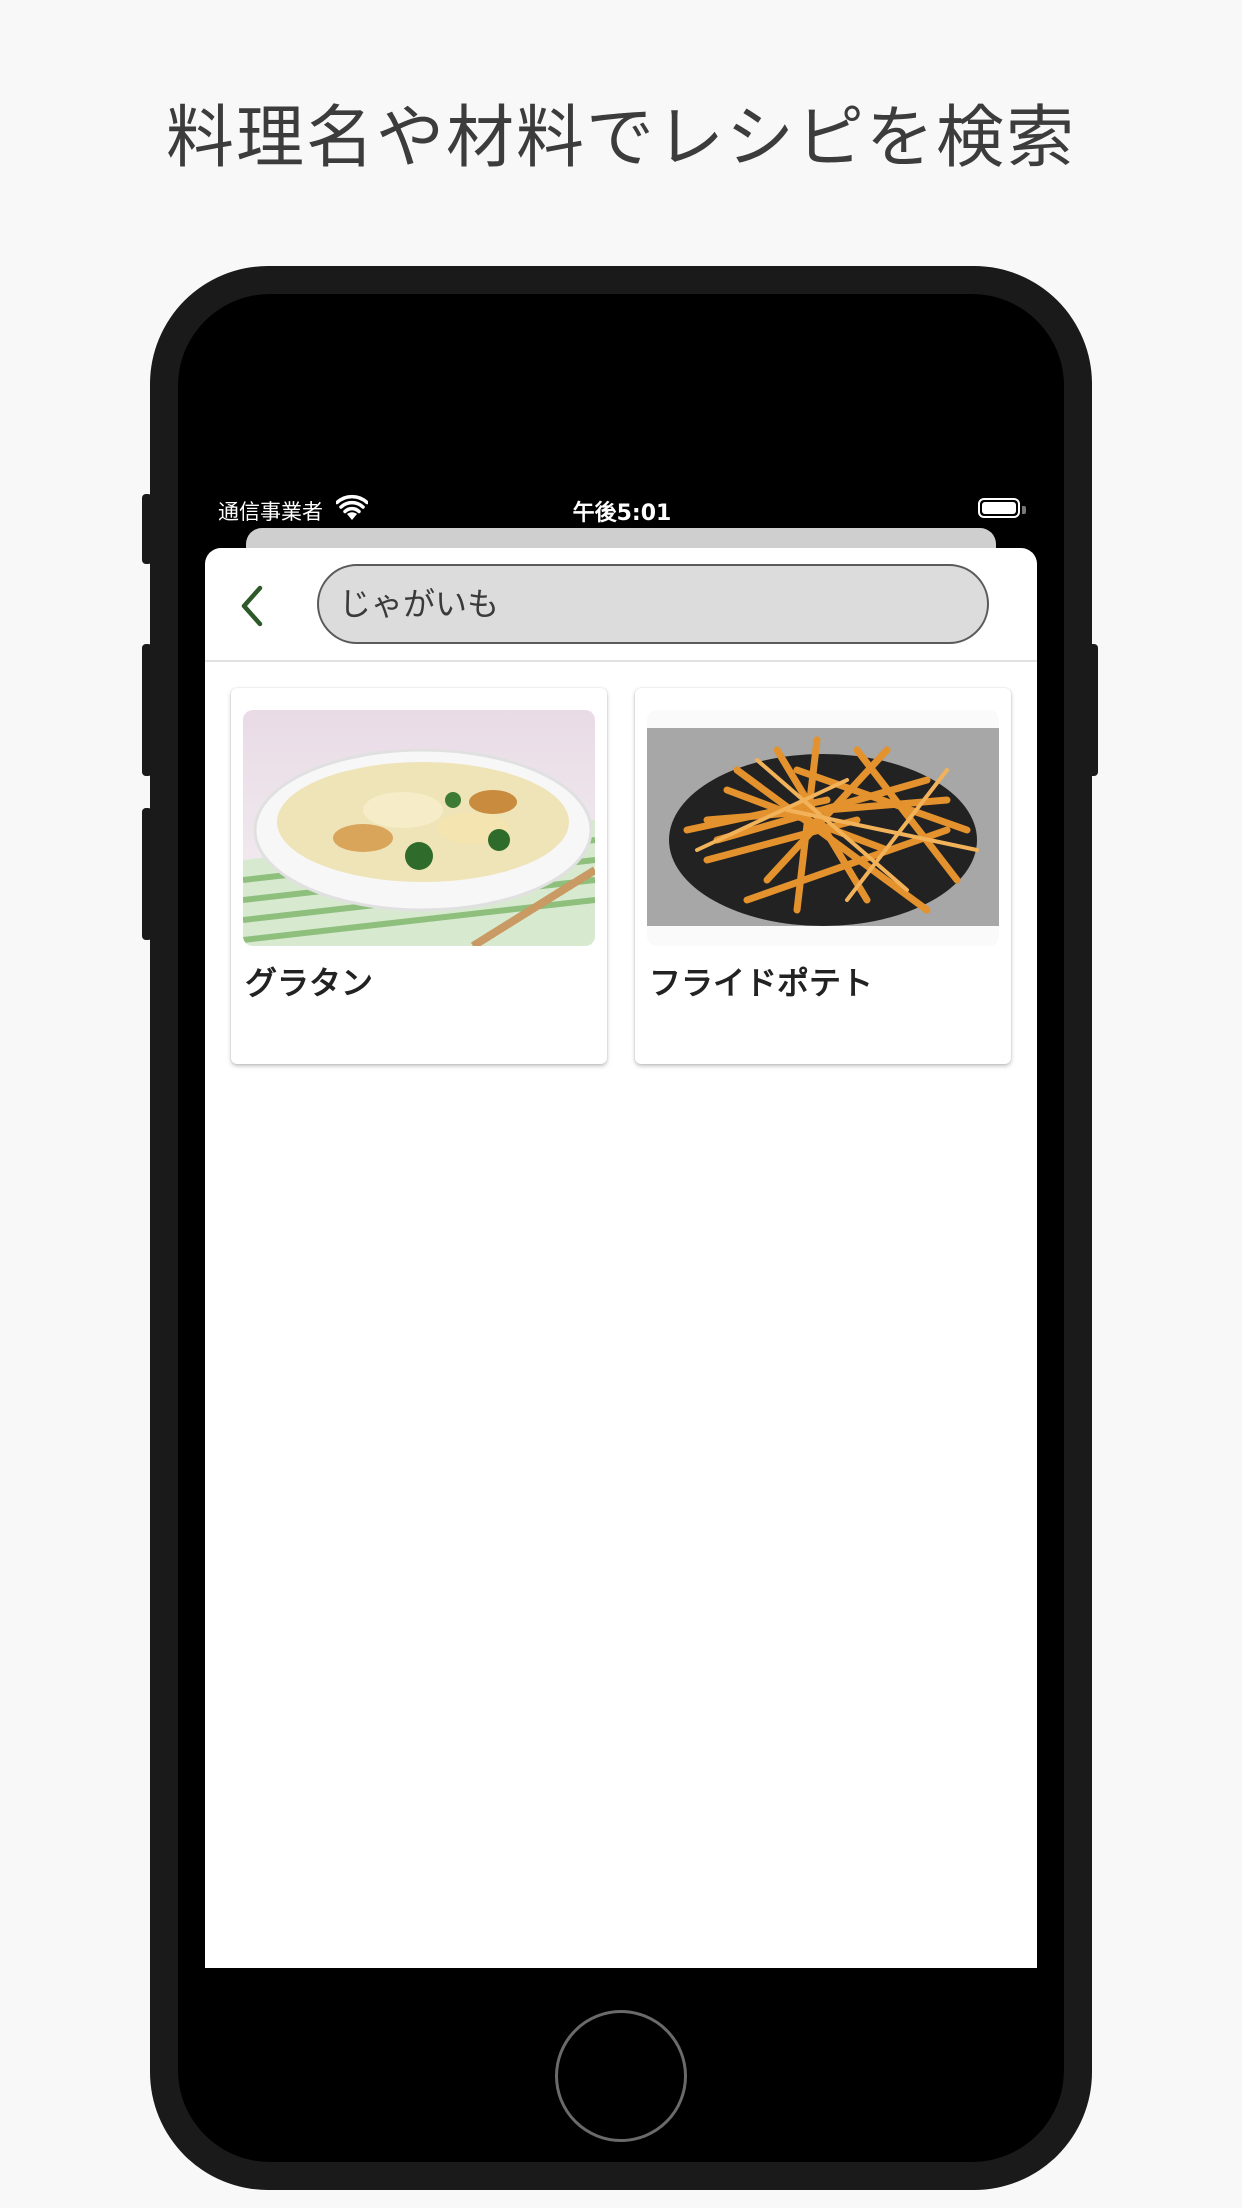 This screenshot has width=1242, height=2208. I want to click on status-bar: 通信事業者 午後5:01, so click(622, 510).